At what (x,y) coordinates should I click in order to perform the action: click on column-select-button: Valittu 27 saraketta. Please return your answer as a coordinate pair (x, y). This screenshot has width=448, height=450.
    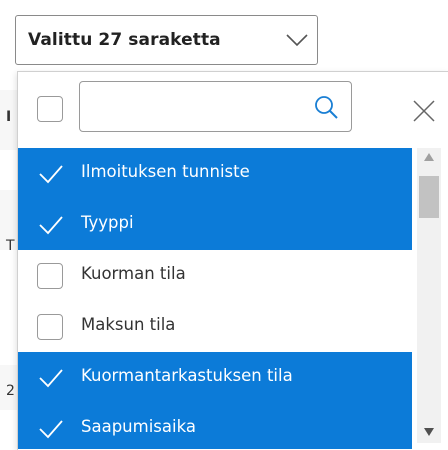
    Looking at the image, I should click on (166, 40).